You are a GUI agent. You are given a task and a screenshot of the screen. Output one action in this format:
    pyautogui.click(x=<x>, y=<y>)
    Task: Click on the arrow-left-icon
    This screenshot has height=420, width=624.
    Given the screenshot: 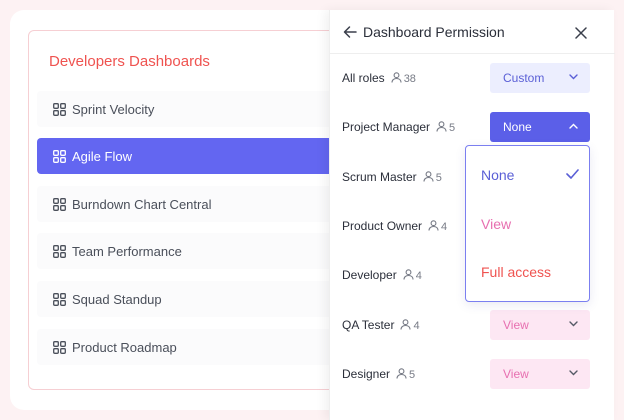 What is the action you would take?
    pyautogui.click(x=350, y=32)
    